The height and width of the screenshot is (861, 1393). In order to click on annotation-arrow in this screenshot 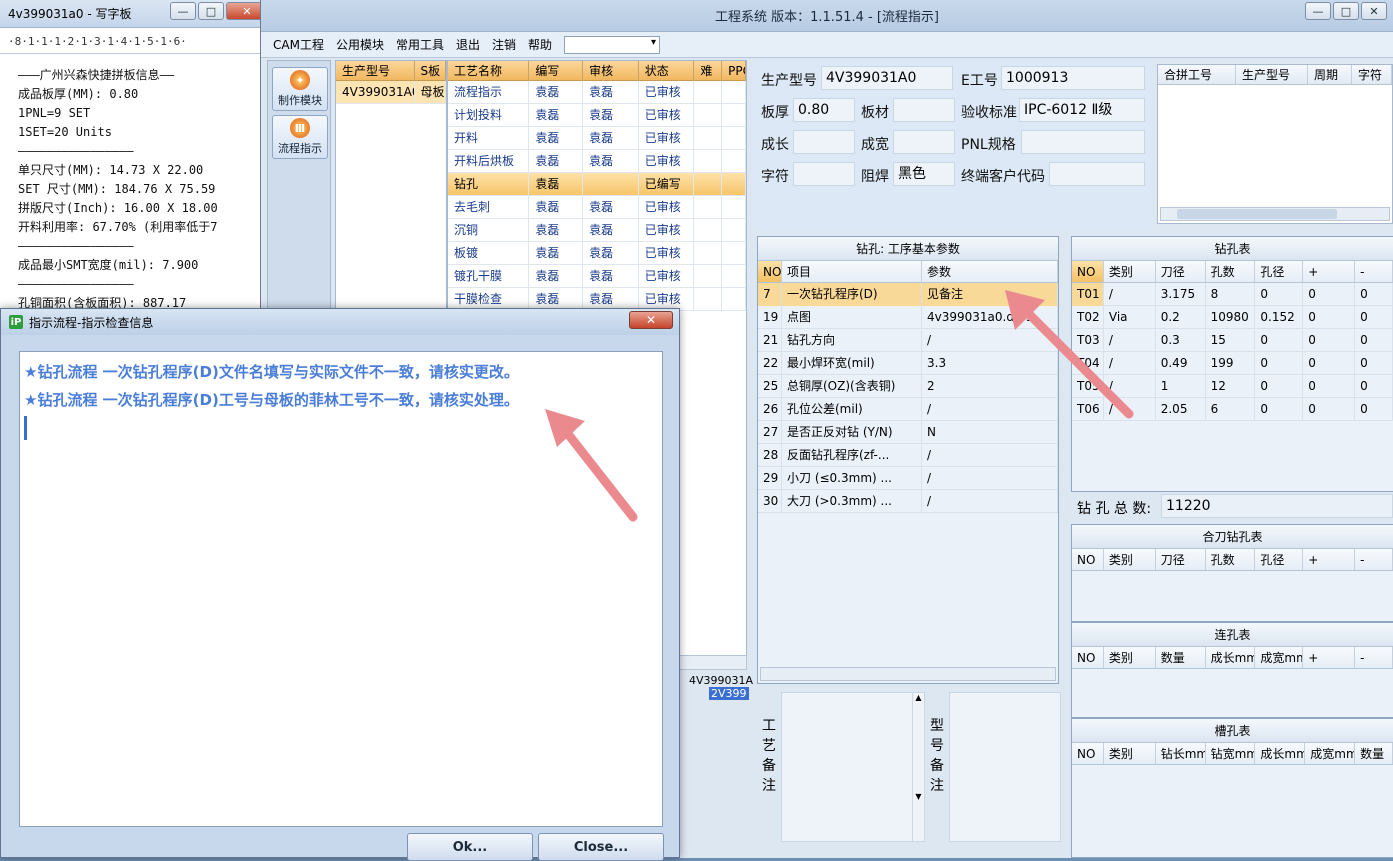, I will do `click(1069, 354)`.